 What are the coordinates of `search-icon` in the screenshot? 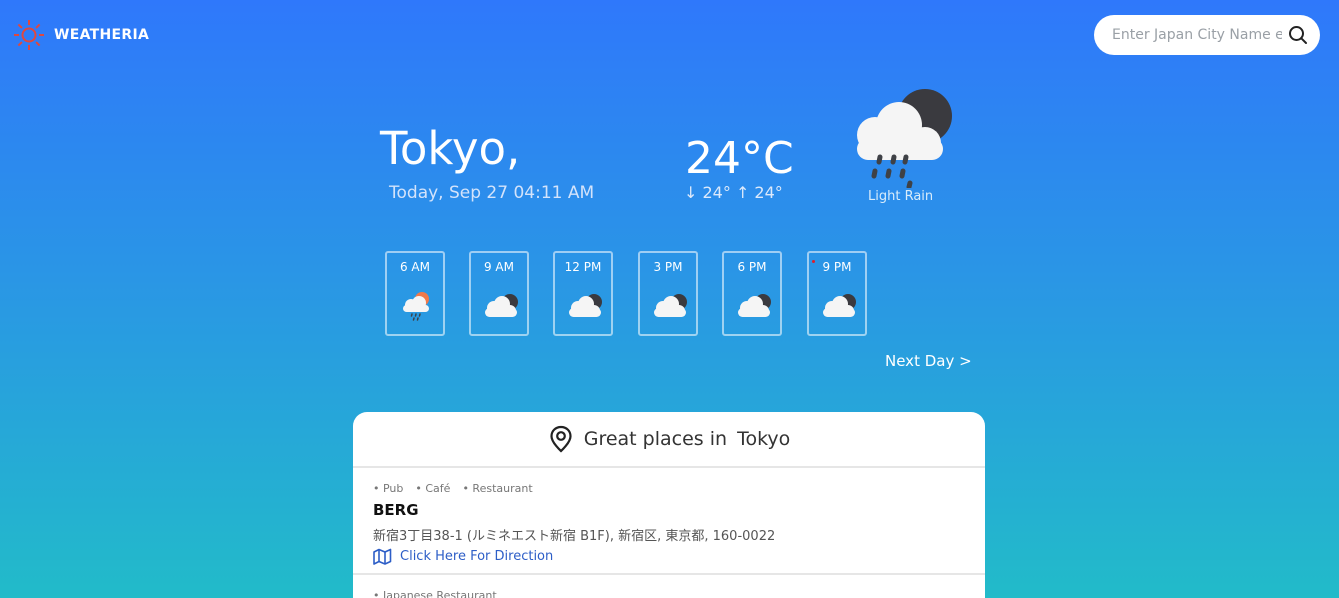 It's located at (1298, 35).